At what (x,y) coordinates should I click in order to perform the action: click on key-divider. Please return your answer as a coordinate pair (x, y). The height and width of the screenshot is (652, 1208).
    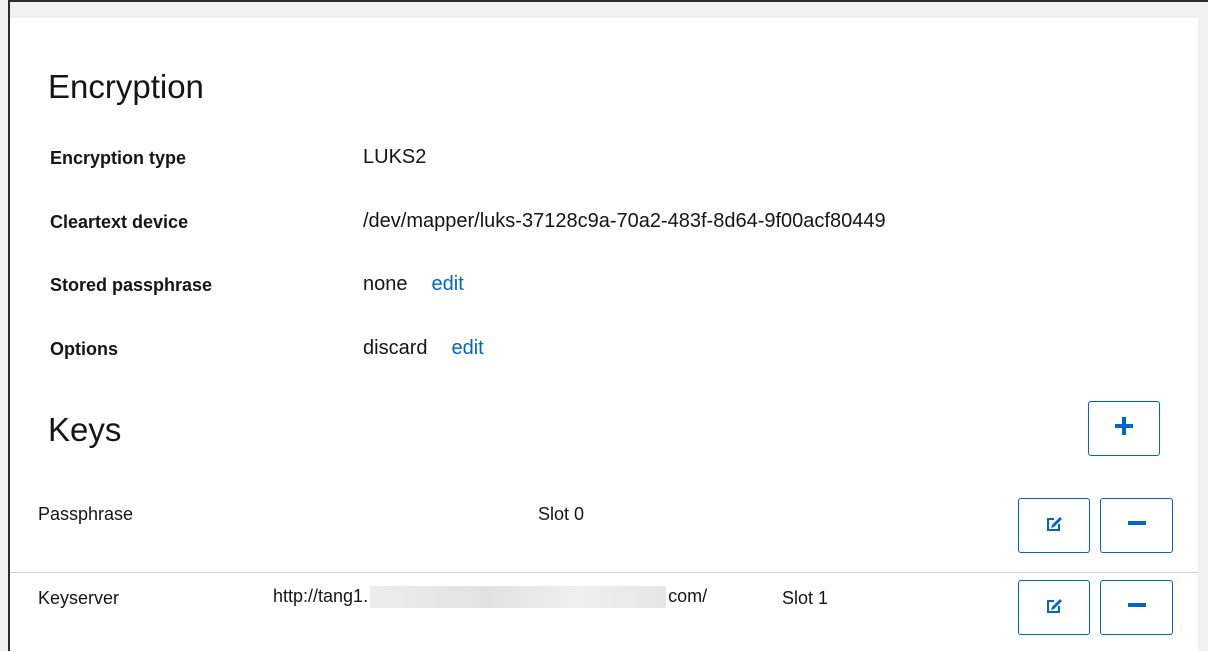
    Looking at the image, I should click on (604, 572).